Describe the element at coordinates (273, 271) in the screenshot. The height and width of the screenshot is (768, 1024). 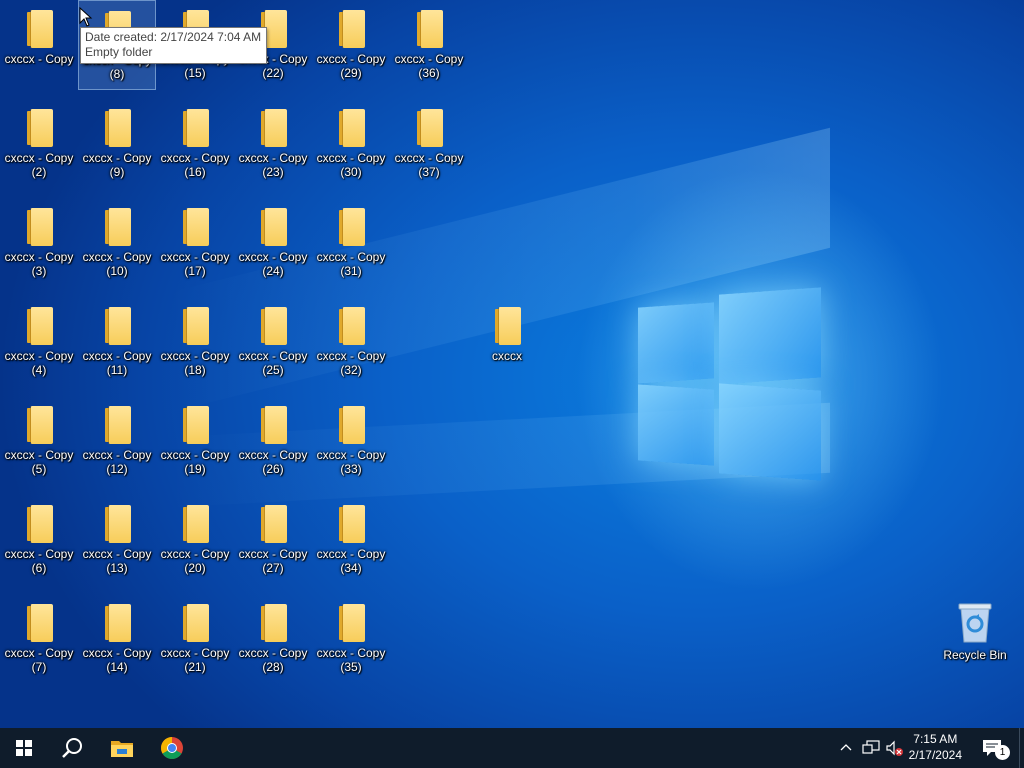
I see `folder-label-number: (24)` at that location.